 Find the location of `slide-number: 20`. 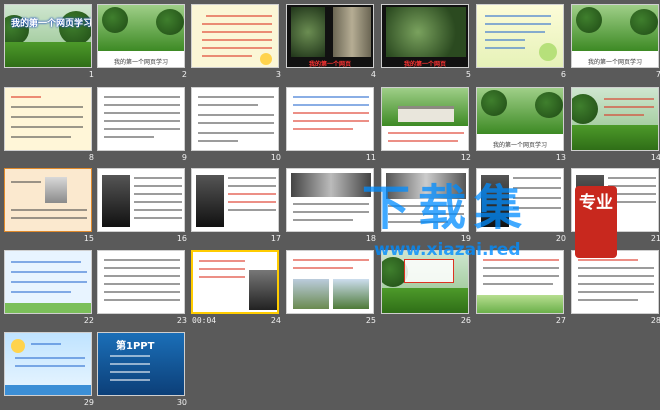

slide-number: 20 is located at coordinates (560, 238).